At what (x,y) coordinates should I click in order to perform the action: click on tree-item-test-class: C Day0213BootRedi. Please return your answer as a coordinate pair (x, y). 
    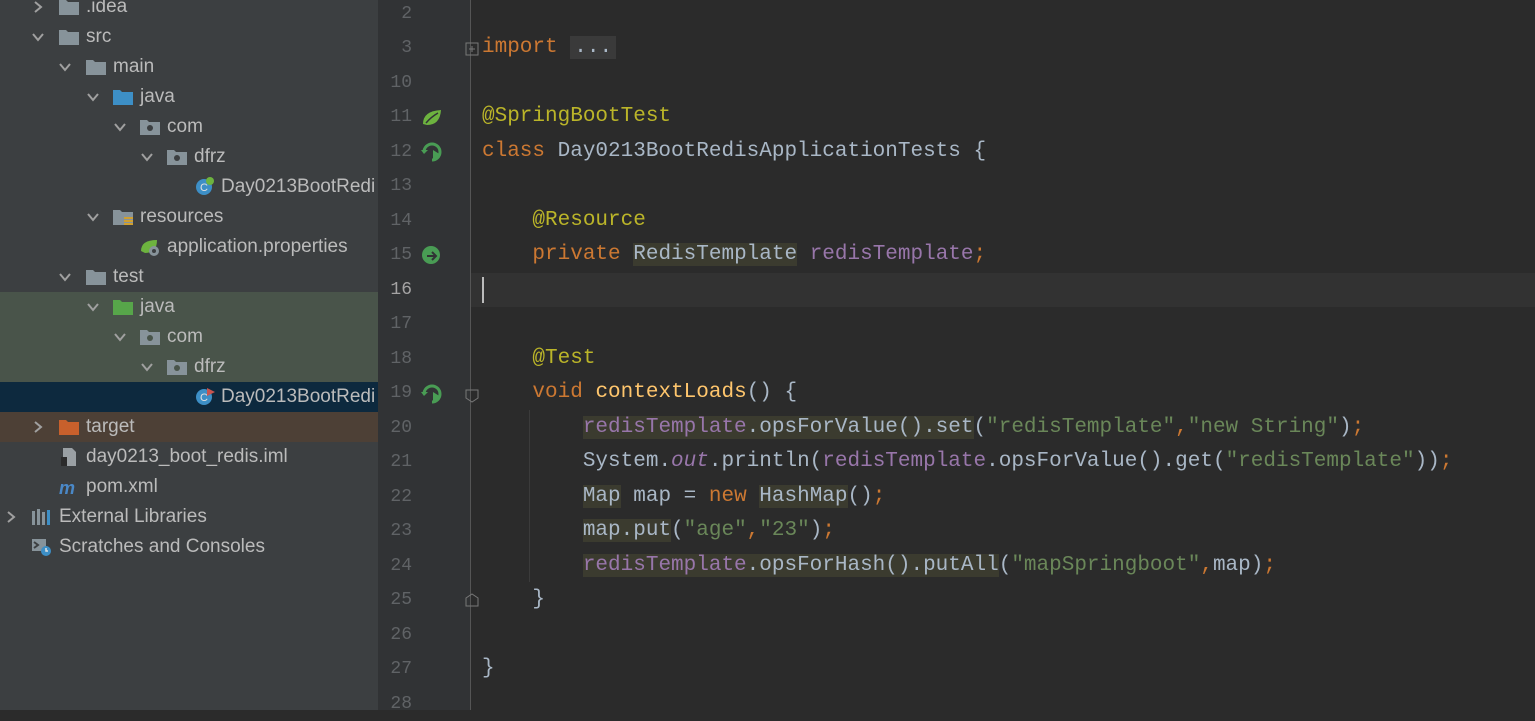
    Looking at the image, I should click on (189, 397).